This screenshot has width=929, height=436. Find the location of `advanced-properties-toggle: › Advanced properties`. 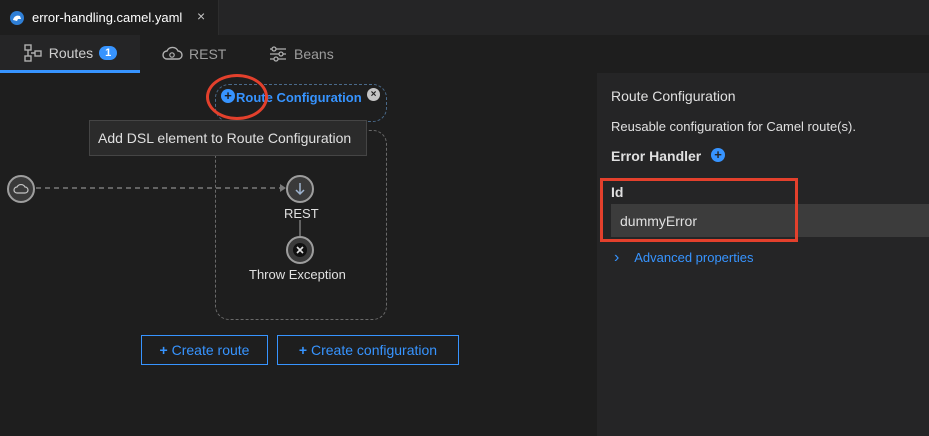

advanced-properties-toggle: › Advanced properties is located at coordinates (683, 258).